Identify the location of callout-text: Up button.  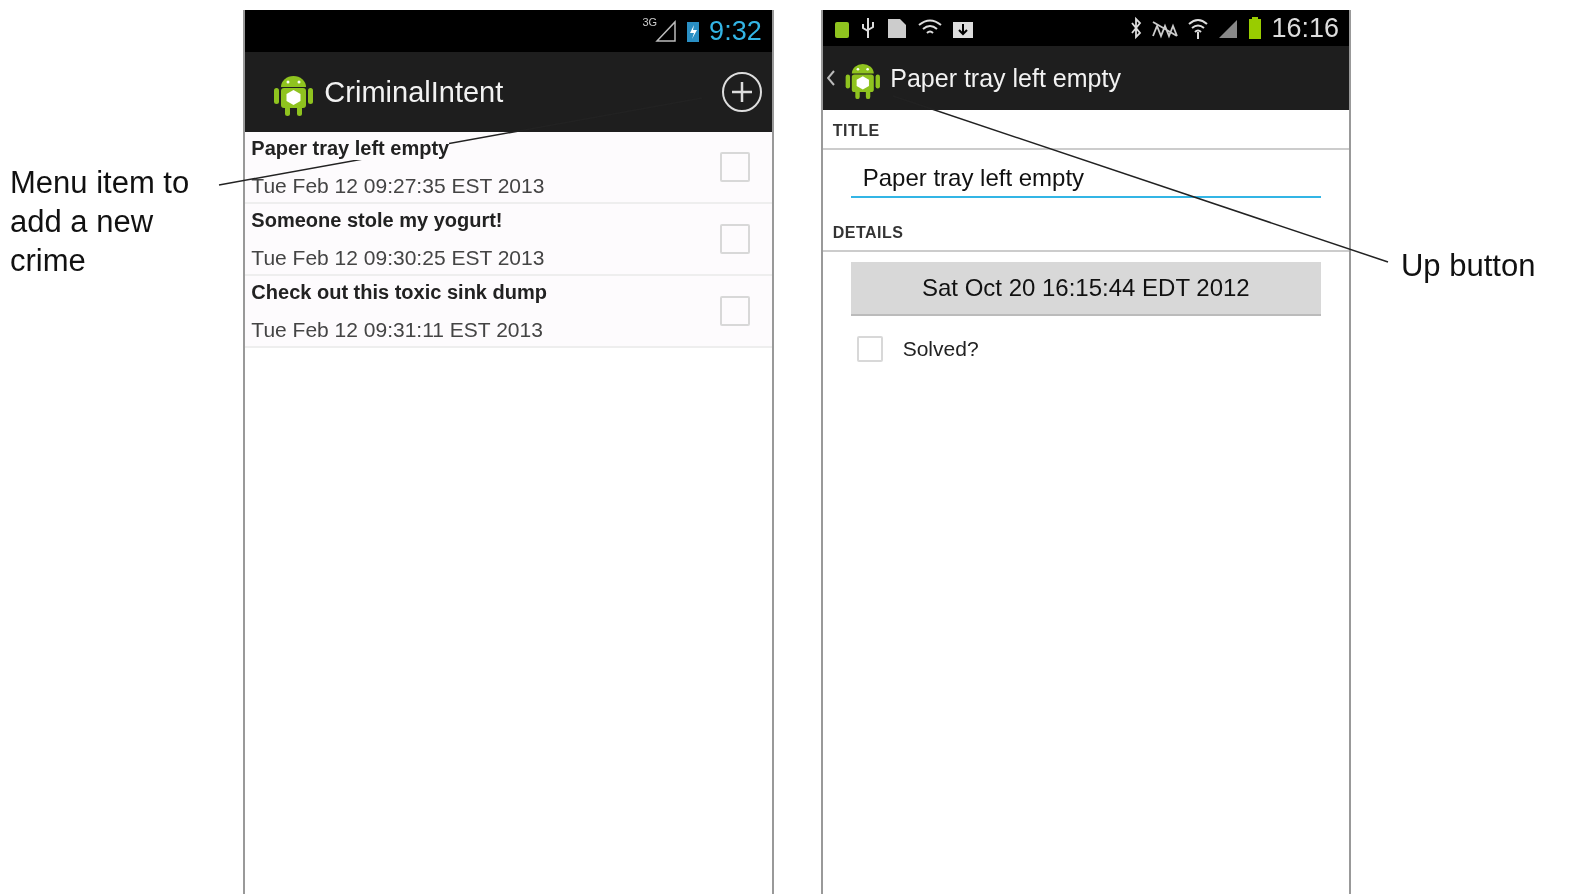
(1469, 266).